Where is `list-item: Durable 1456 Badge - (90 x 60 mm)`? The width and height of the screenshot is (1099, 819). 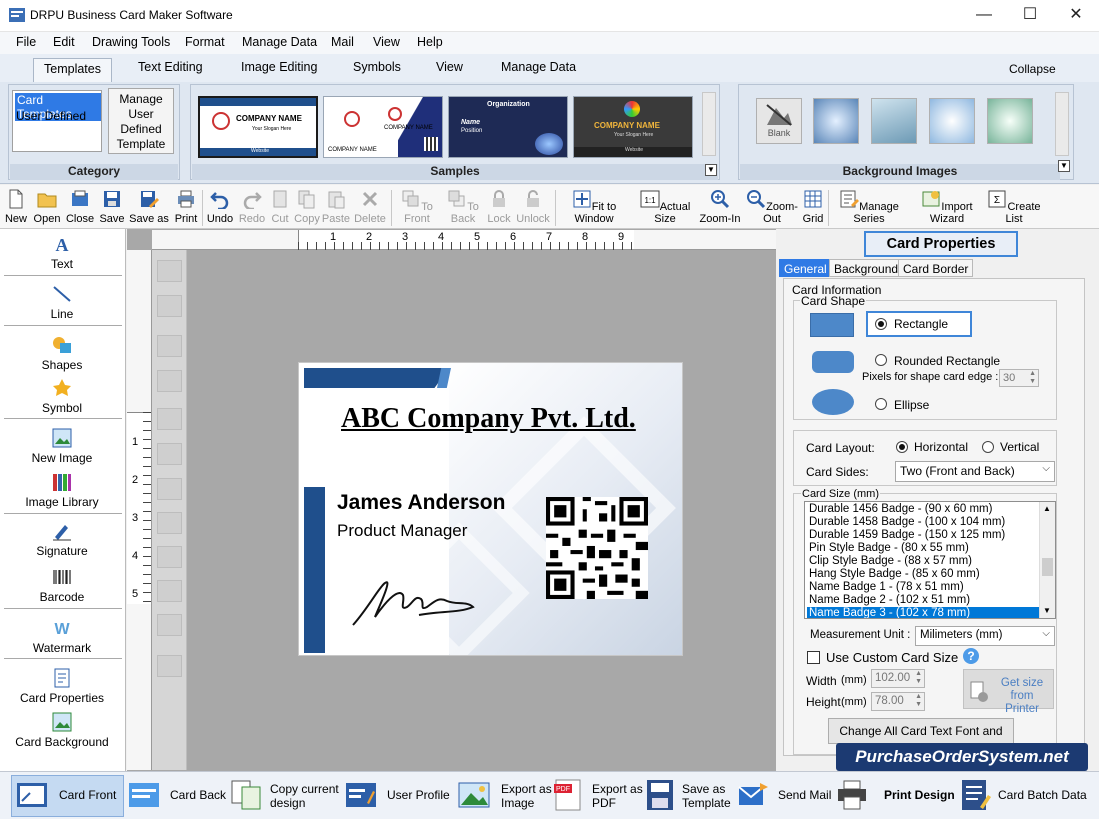
list-item: Durable 1456 Badge - (90 x 60 mm) is located at coordinates (923, 509).